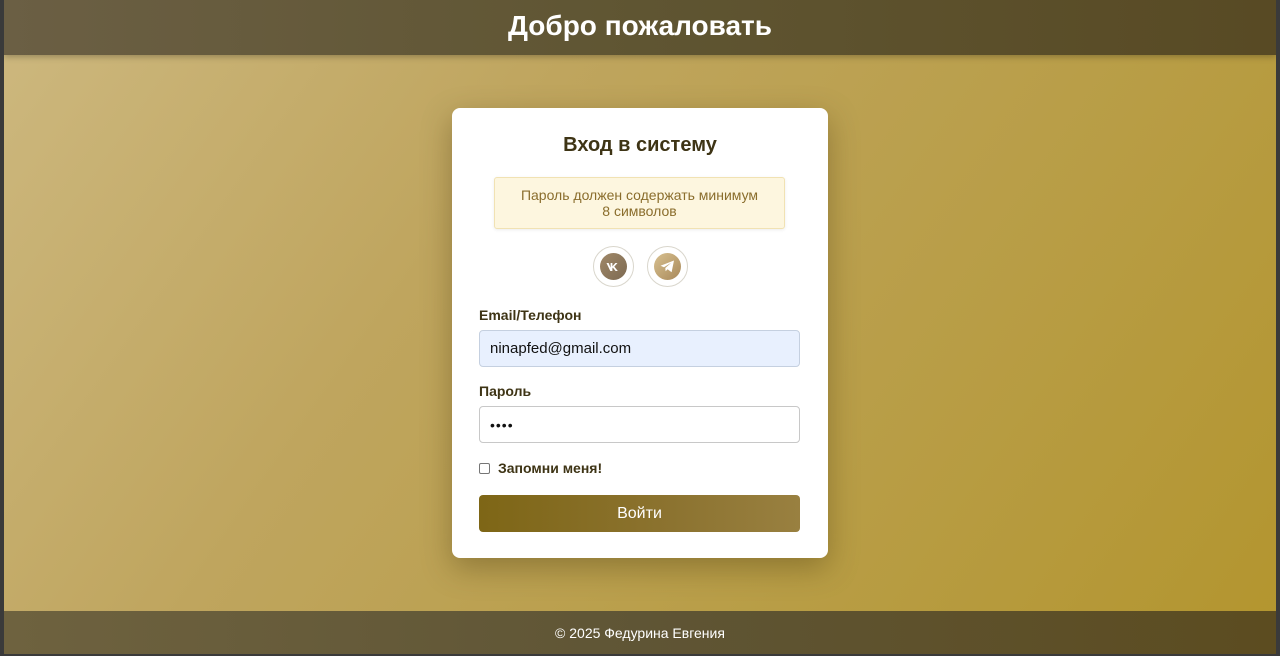  I want to click on footer-copyright: © 2025 Федурина Евгения, so click(640, 632).